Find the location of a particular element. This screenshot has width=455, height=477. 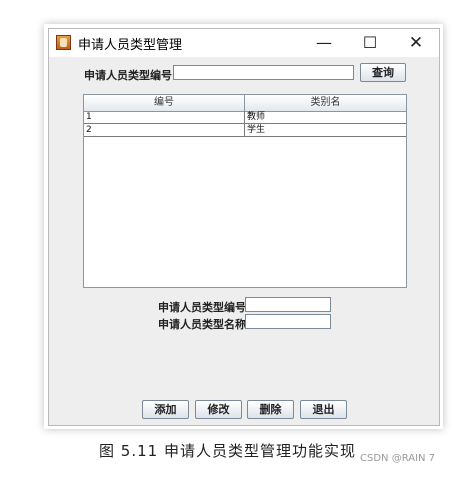

table-header: 编号 类别名 is located at coordinates (245, 103).